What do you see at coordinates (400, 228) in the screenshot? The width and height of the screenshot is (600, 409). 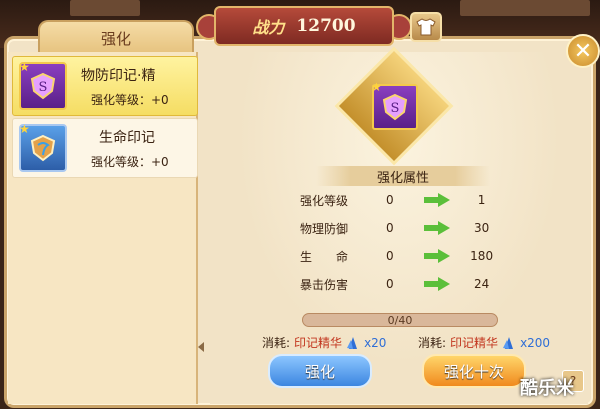 I see `attribute-row: 物理防御 0 30` at bounding box center [400, 228].